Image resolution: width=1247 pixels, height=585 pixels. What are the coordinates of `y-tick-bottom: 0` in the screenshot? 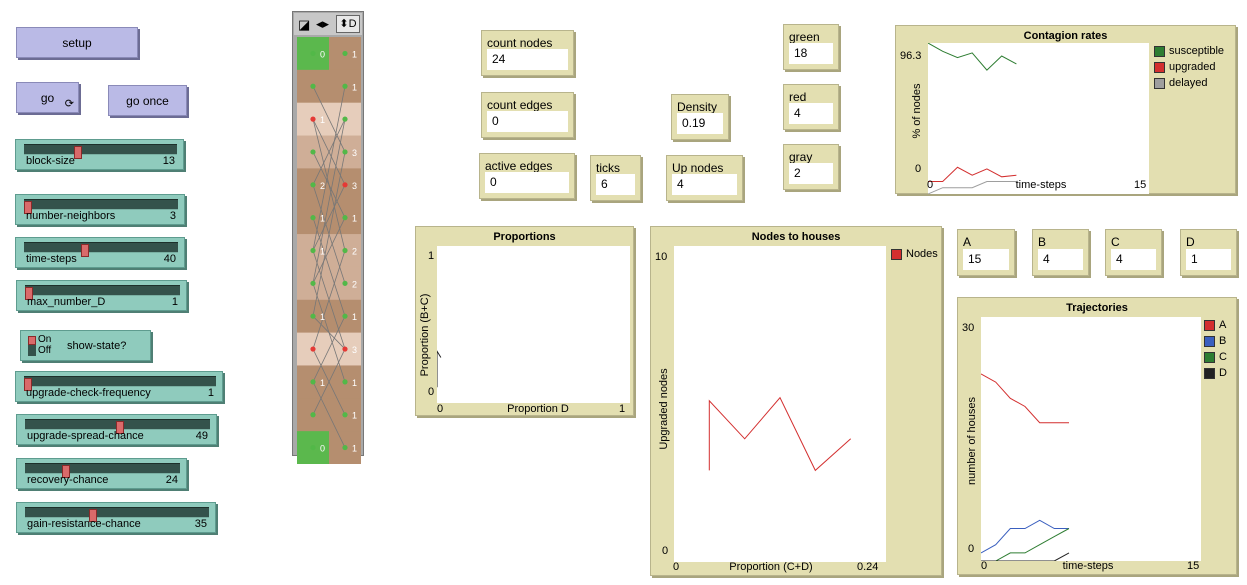 It's located at (918, 169).